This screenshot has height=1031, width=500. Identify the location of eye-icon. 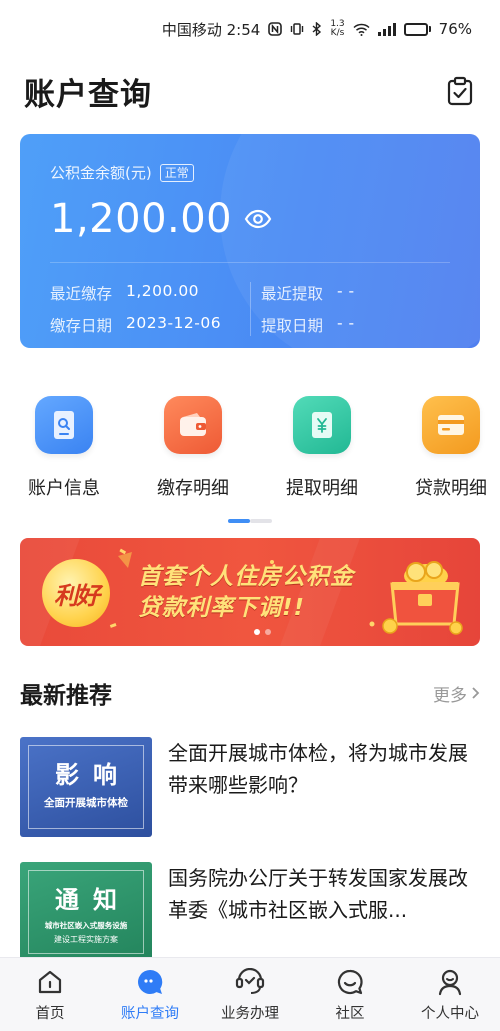
(258, 219).